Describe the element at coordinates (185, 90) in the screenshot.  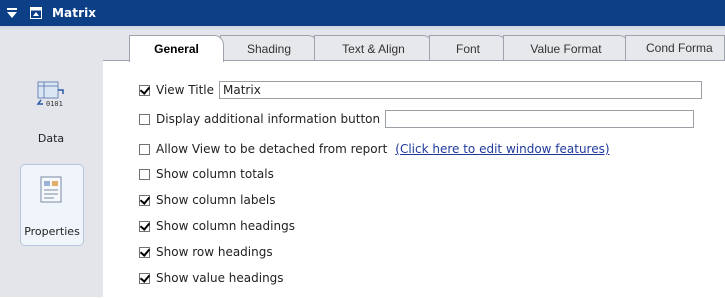
I see `view-title-label: View Title` at that location.